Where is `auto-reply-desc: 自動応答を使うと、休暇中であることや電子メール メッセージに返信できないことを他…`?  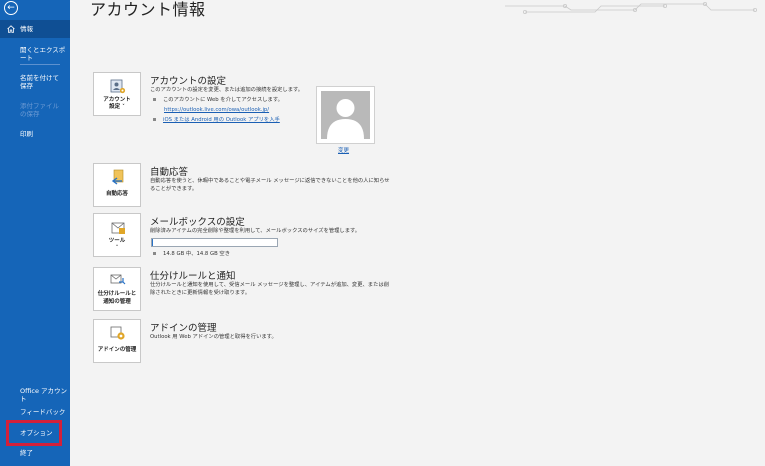 auto-reply-desc: 自動応答を使うと、休暇中であることや電子メール メッセージに返信できないことを他… is located at coordinates (270, 185).